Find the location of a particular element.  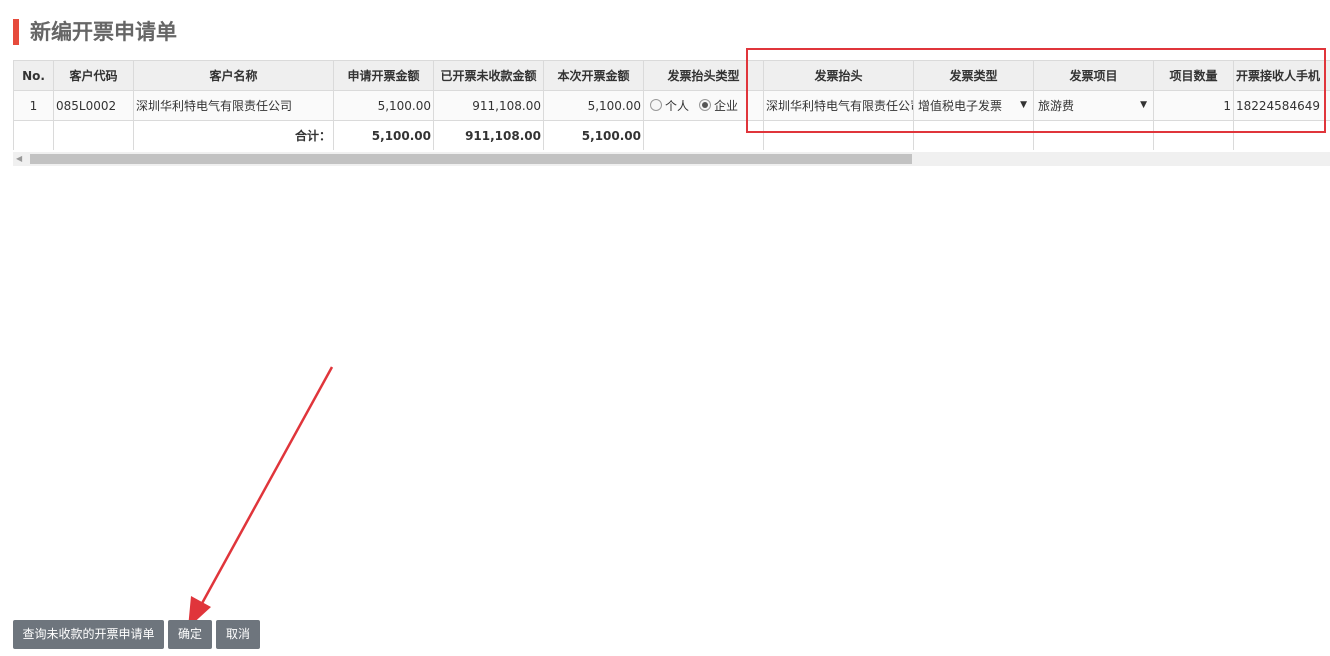

confirm-button: 确定 is located at coordinates (190, 634).